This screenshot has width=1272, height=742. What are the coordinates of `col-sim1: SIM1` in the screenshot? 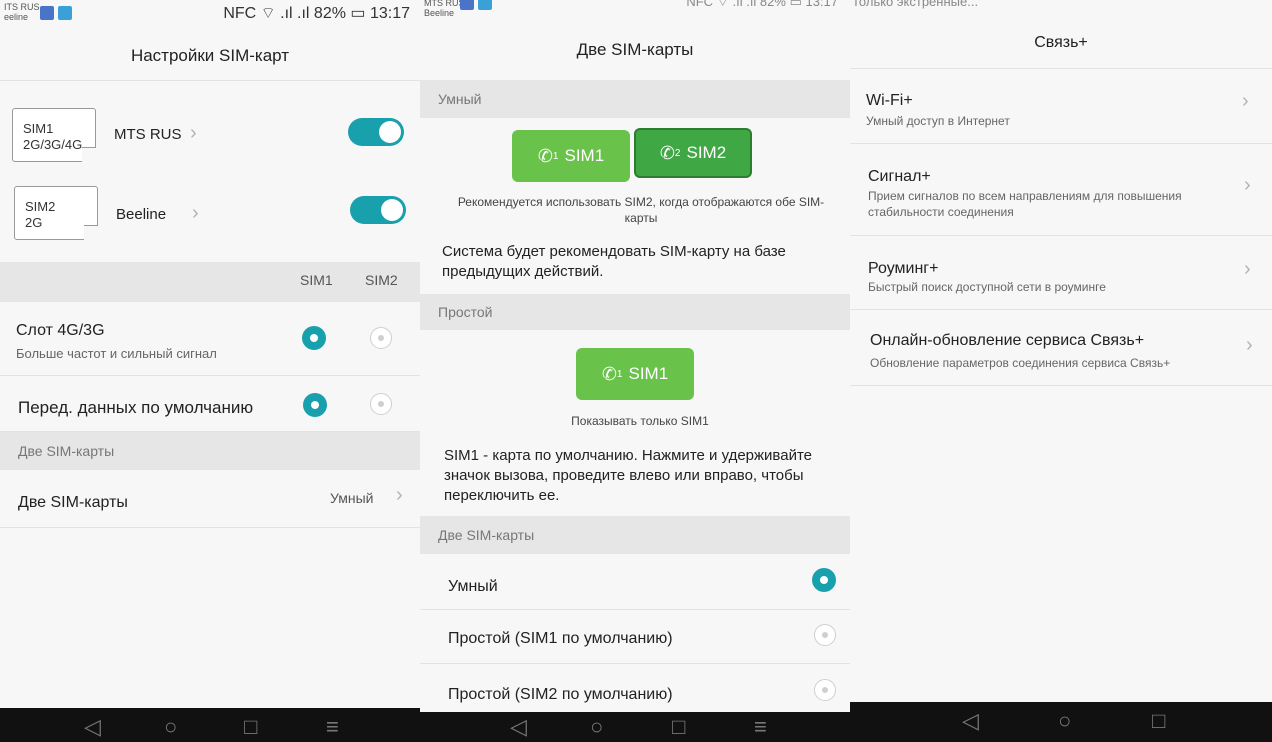 It's located at (316, 280).